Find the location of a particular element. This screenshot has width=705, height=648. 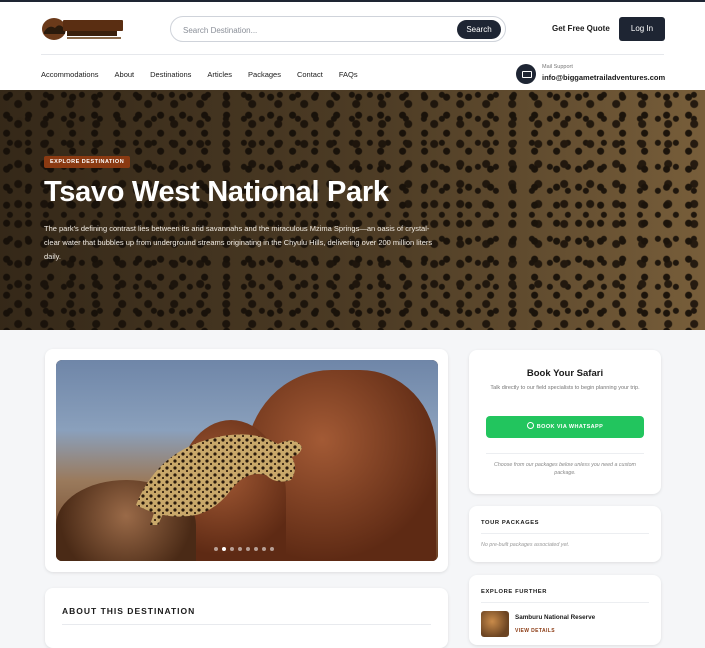

about-heading: ABOUT THIS DESTINATION is located at coordinates (129, 611).